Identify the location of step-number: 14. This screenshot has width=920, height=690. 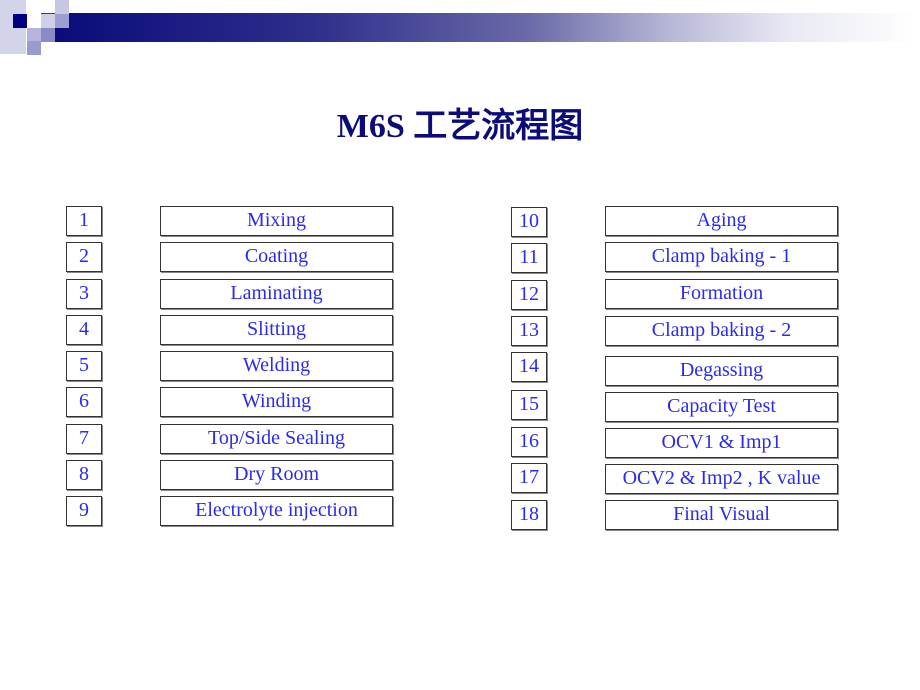
(529, 367).